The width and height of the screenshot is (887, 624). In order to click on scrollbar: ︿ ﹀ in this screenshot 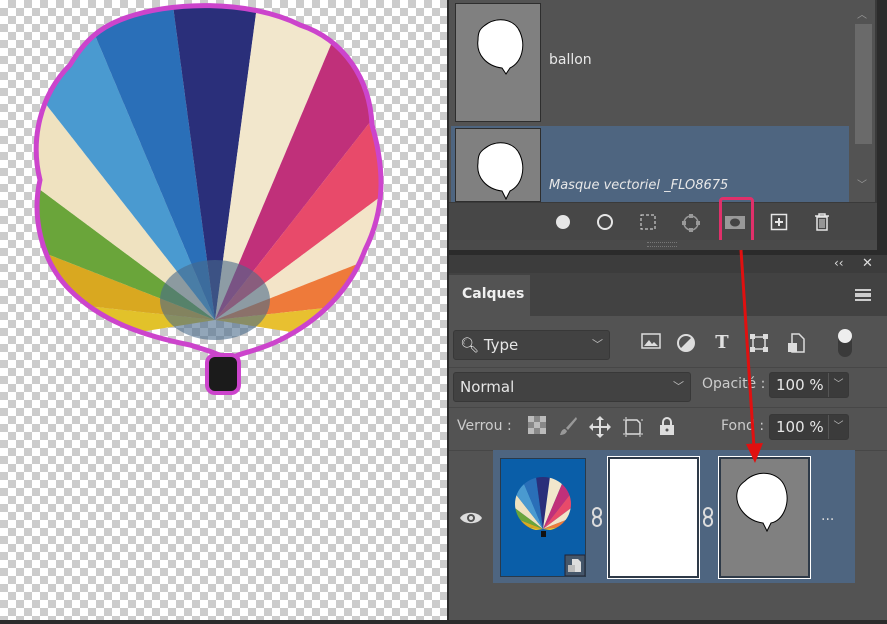, I will do `click(863, 101)`.